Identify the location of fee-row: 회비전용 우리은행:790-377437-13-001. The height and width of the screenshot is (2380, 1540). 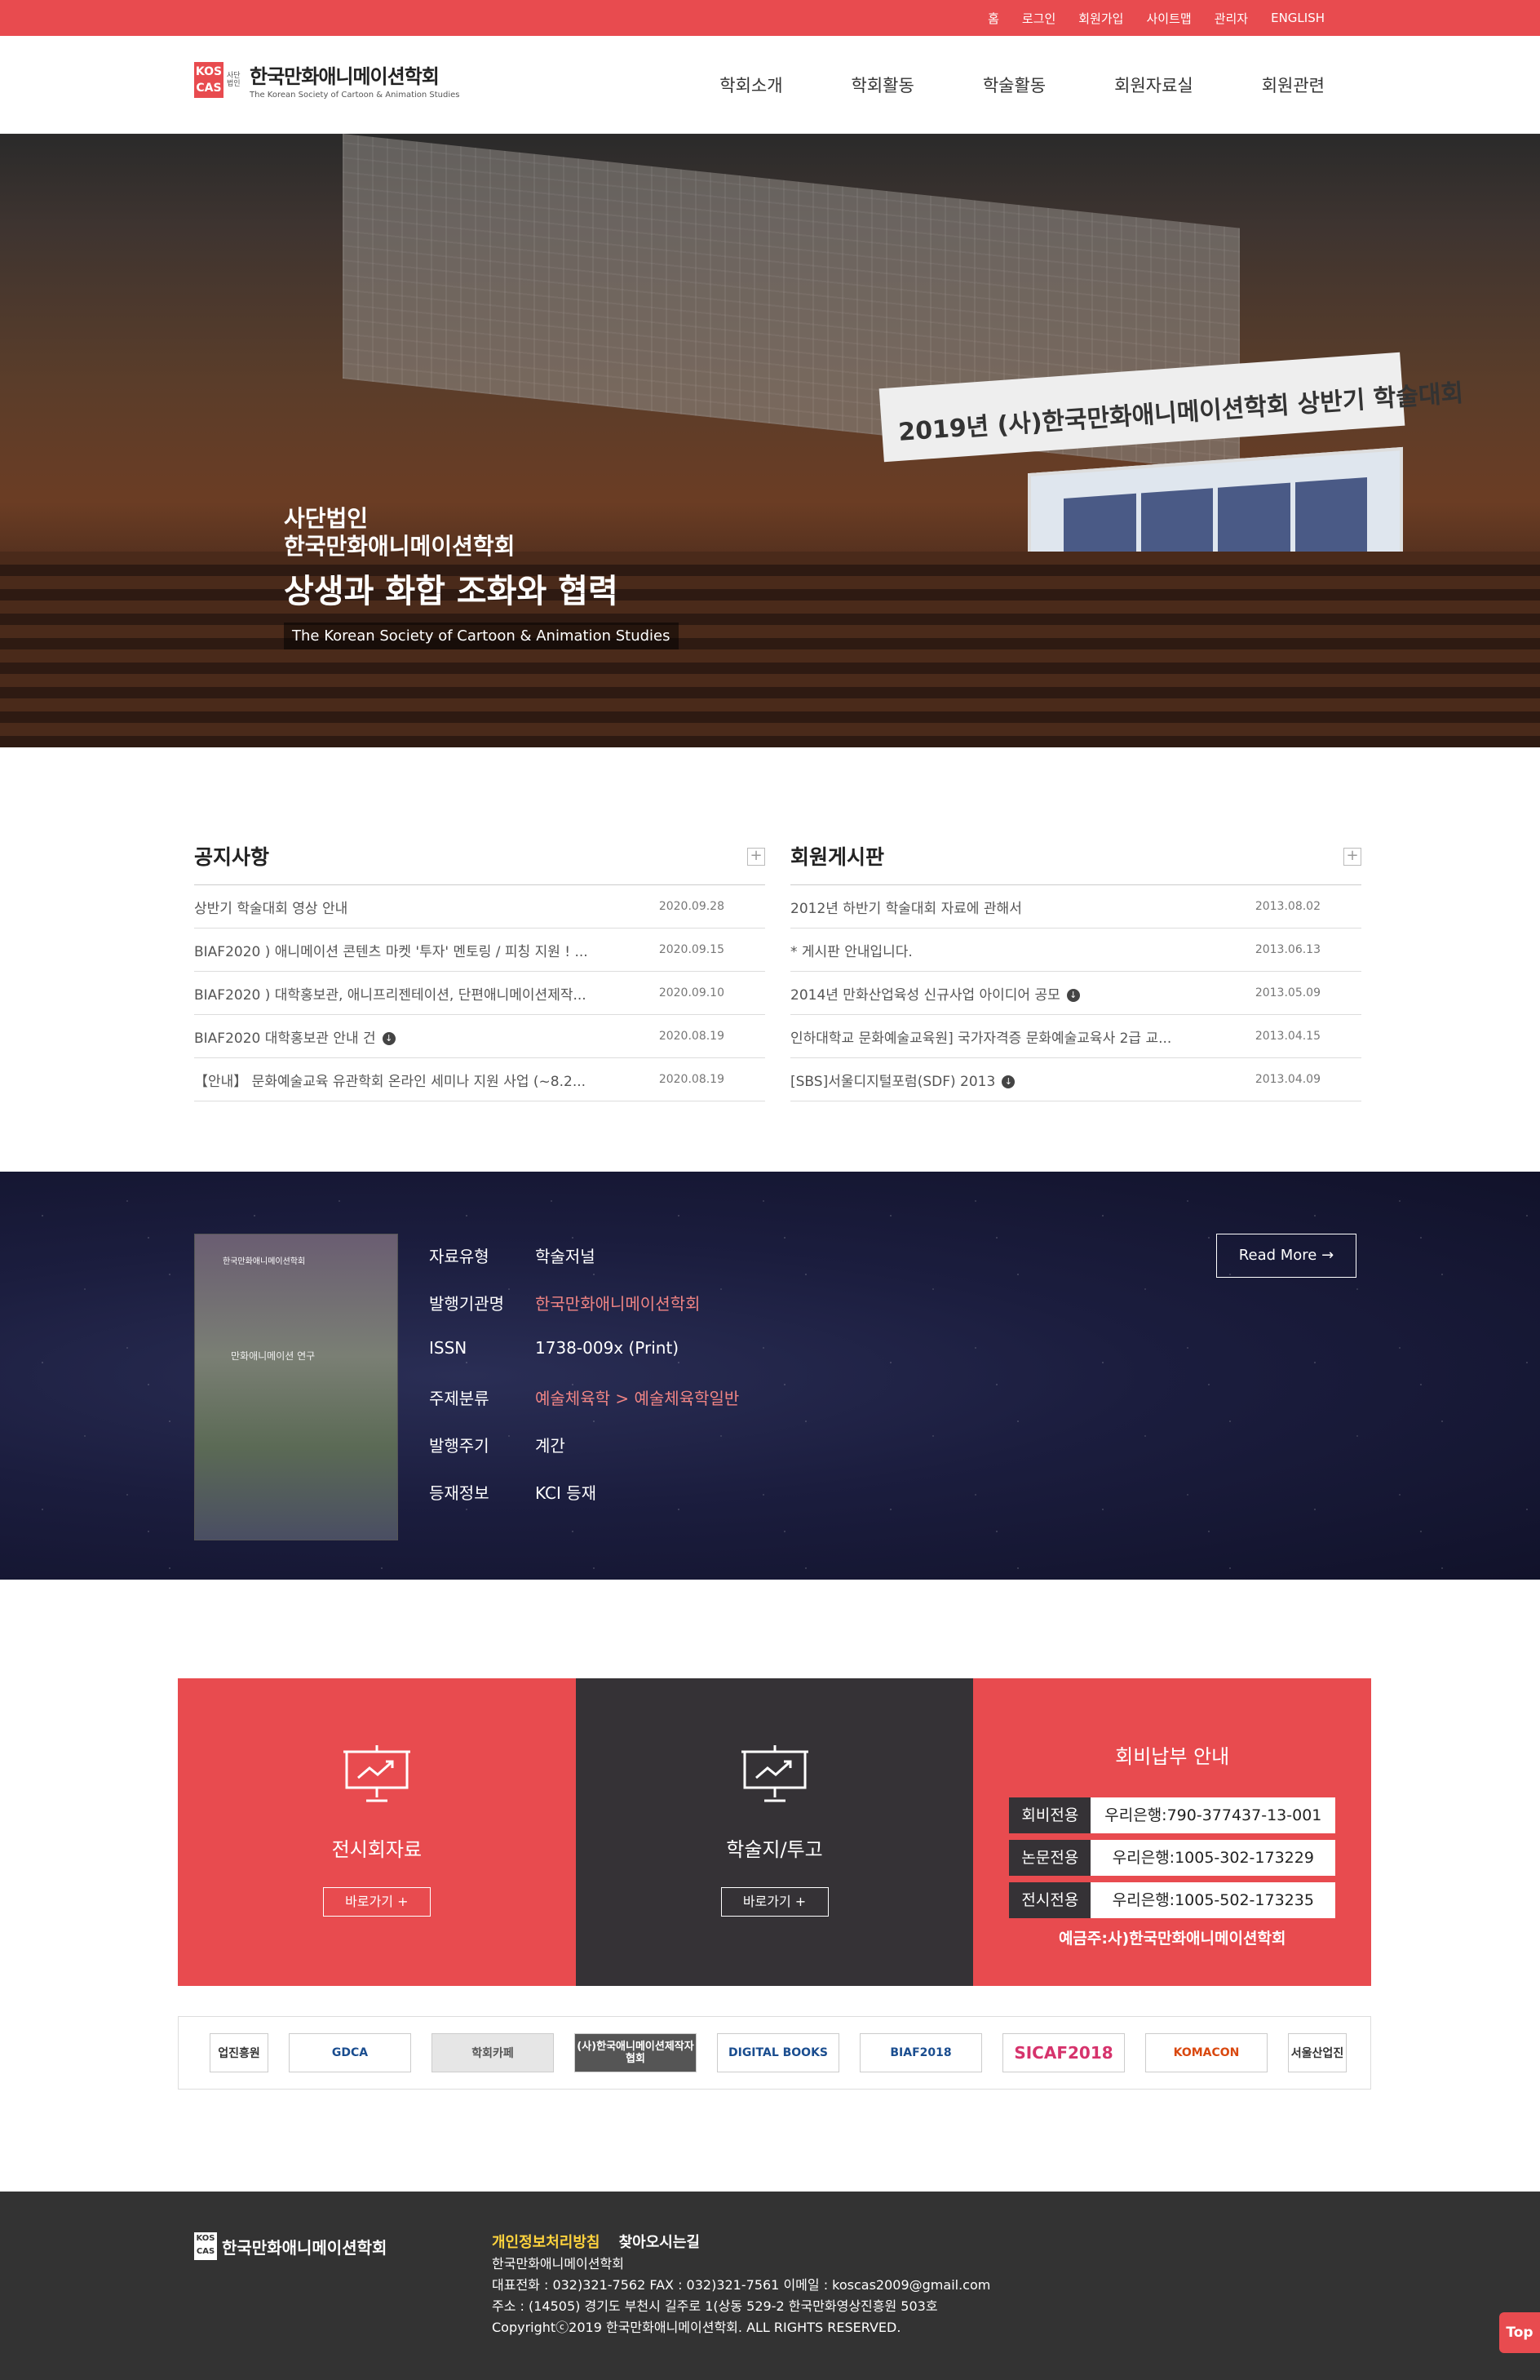
(1172, 1815).